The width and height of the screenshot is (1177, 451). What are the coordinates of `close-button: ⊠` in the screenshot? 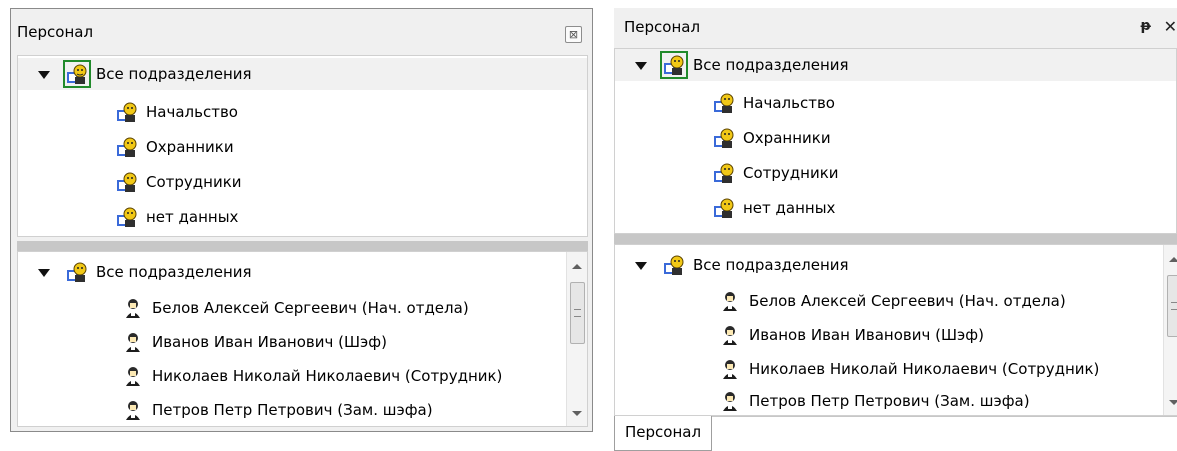 It's located at (573, 34).